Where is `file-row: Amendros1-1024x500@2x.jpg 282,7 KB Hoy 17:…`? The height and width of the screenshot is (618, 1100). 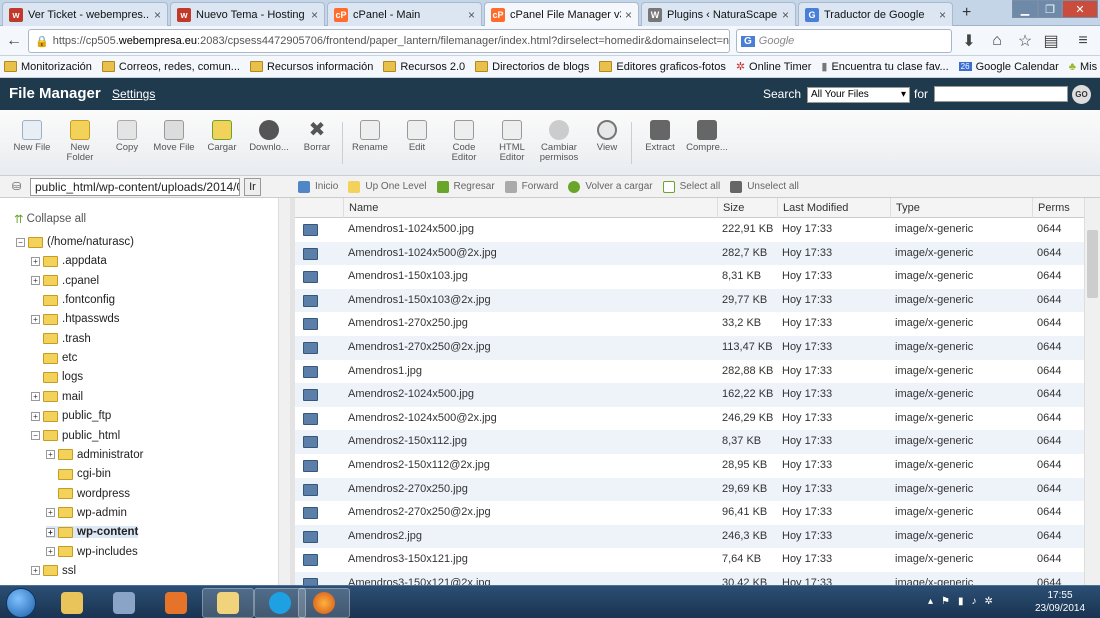
file-row: Amendros1-1024x500@2x.jpg 282,7 KB Hoy 17:… is located at coordinates (689, 253).